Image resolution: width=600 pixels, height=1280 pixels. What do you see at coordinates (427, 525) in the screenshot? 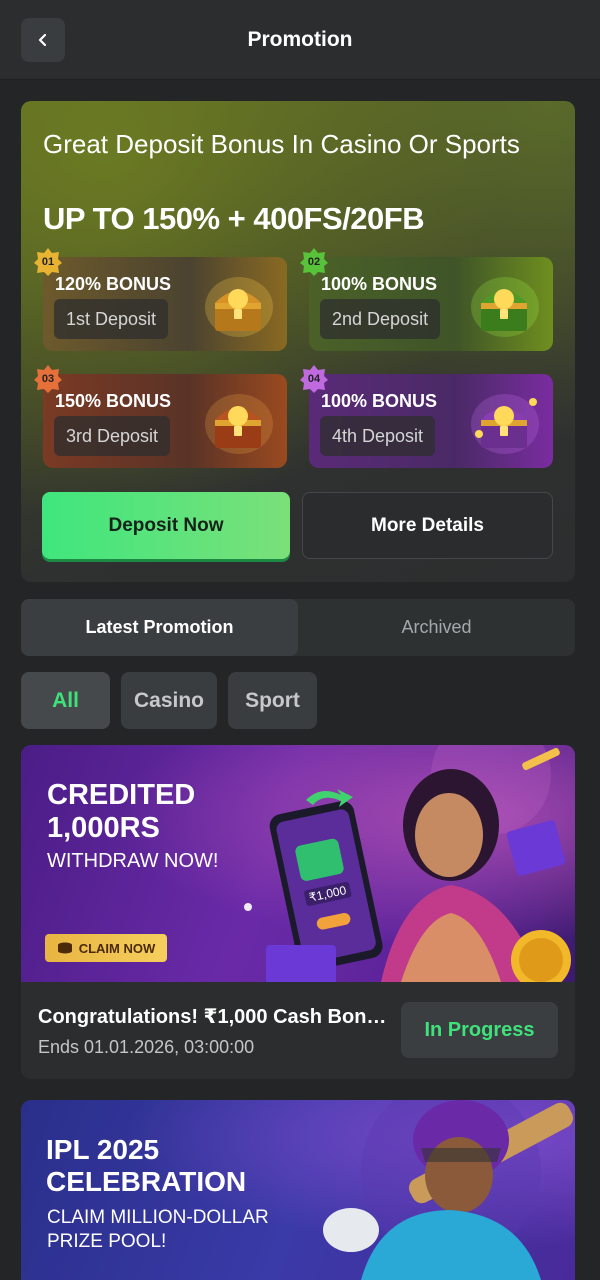
I see `more-details-button: More Details` at bounding box center [427, 525].